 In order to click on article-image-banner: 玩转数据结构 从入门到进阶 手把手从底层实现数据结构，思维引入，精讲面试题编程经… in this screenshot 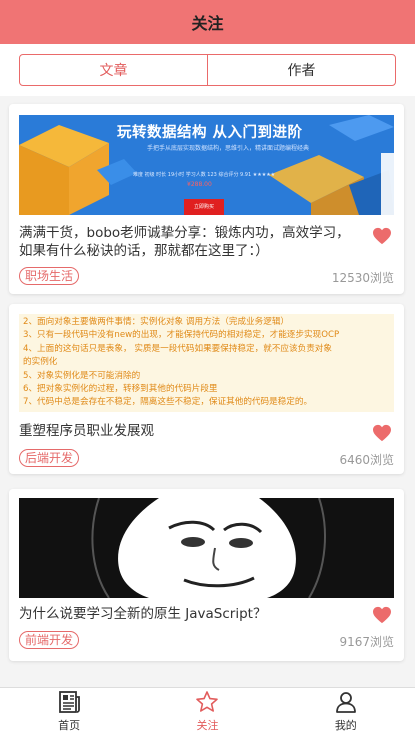, I will do `click(206, 165)`.